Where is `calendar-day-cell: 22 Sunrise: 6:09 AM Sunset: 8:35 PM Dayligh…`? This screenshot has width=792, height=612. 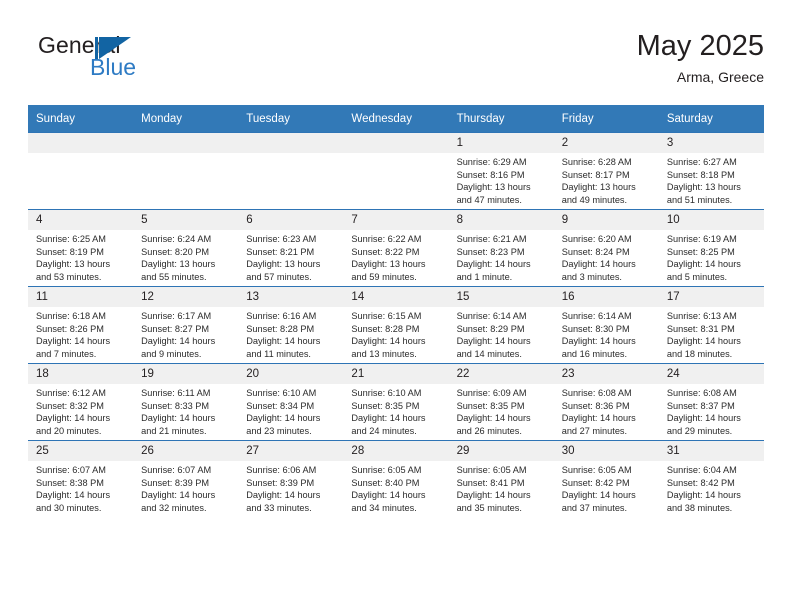 calendar-day-cell: 22 Sunrise: 6:09 AM Sunset: 8:35 PM Dayligh… is located at coordinates (501, 402).